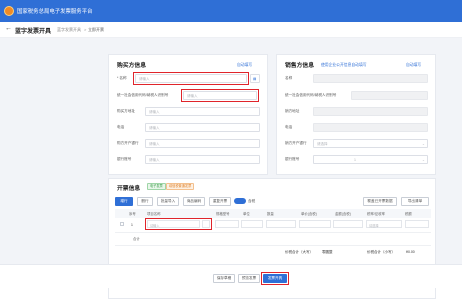 This screenshot has width=462, height=299. What do you see at coordinates (370, 143) in the screenshot?
I see `seller-bank-select: 请选择 ⌄` at bounding box center [370, 143].